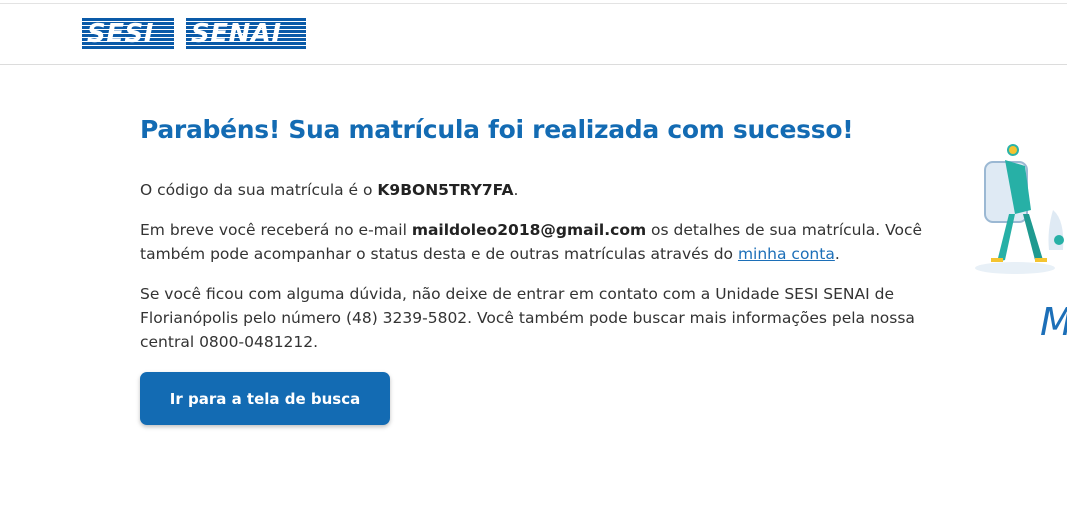  I want to click on logo-sesi-text: SESI, so click(120, 34).